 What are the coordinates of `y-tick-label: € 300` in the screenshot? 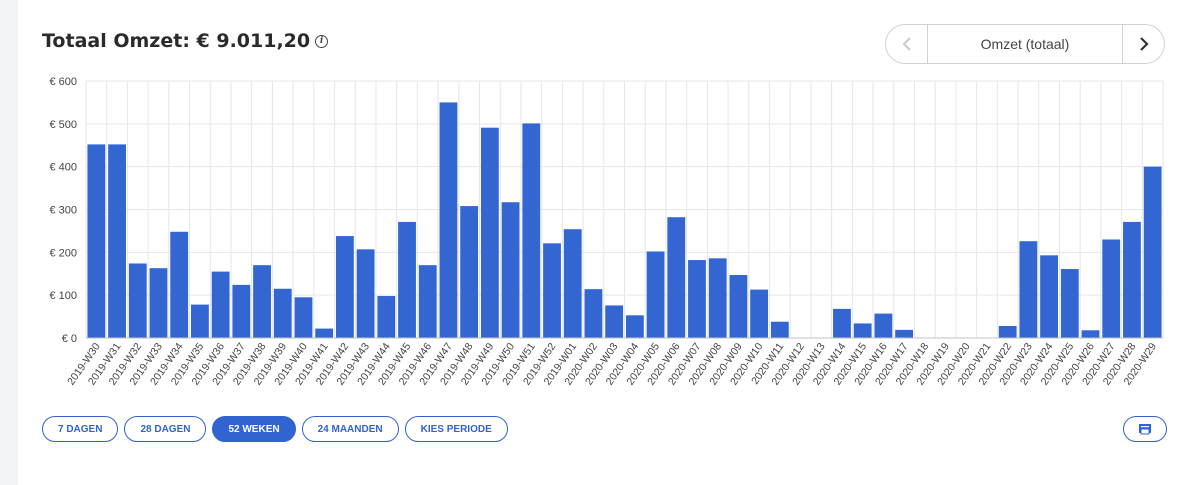 It's located at (63, 211).